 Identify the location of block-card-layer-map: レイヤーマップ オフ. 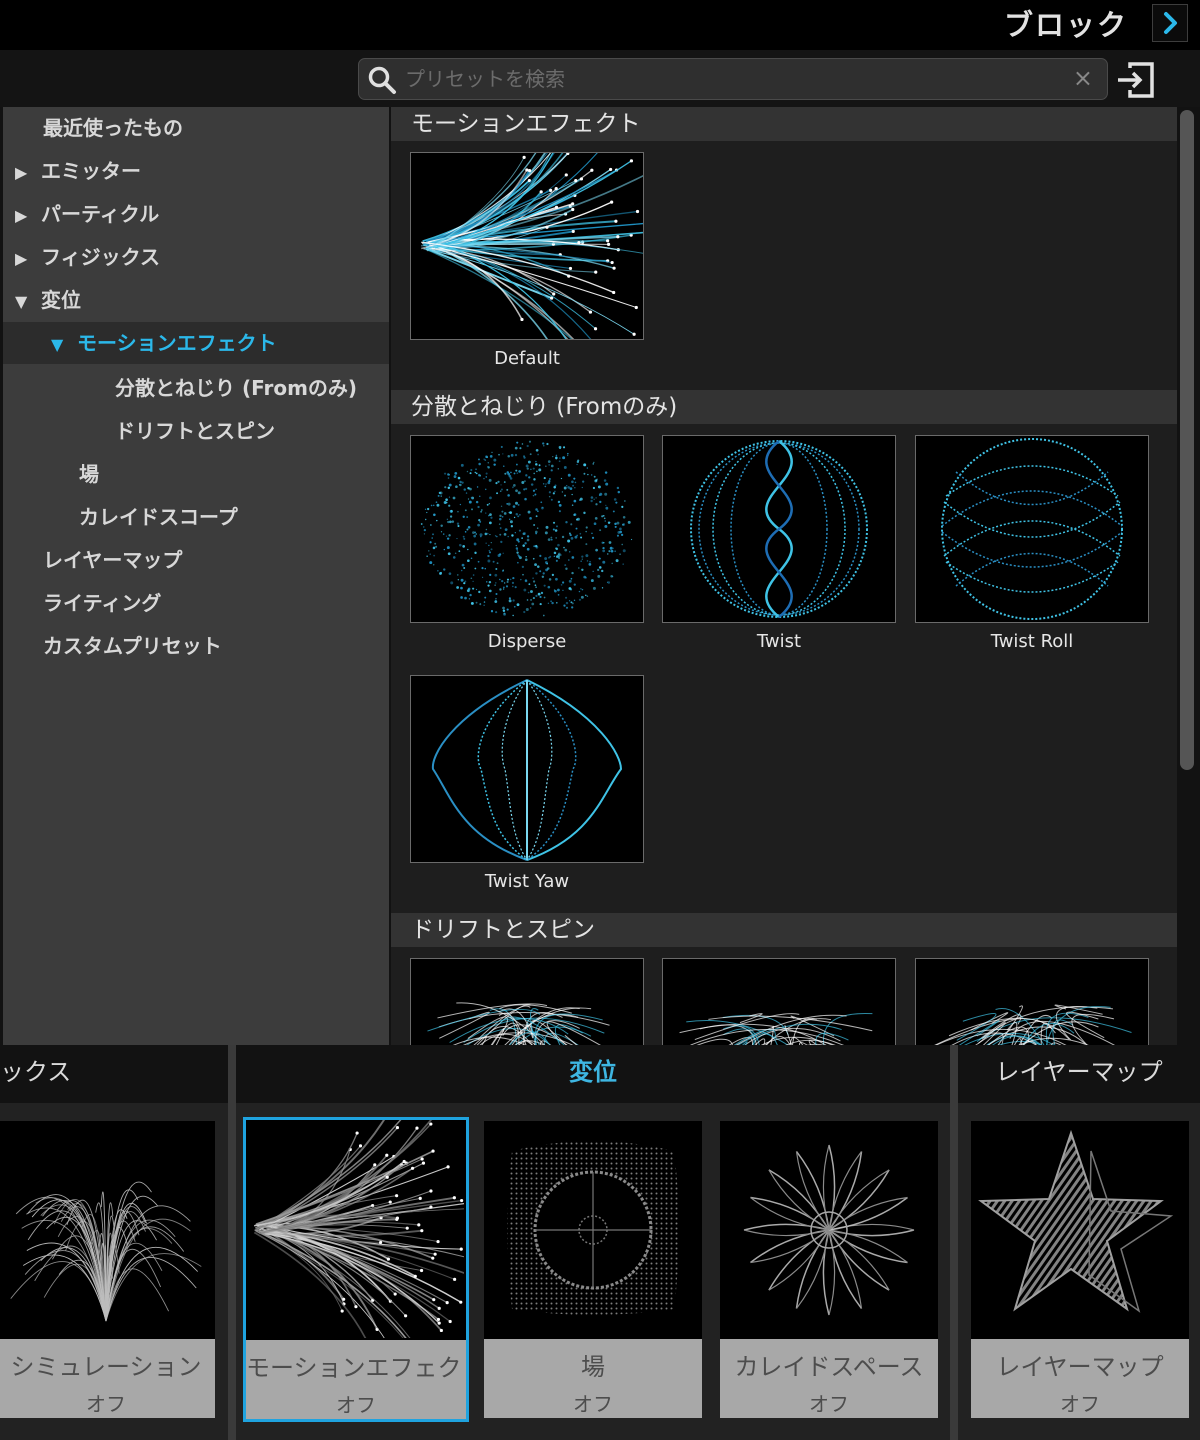
(1080, 1269).